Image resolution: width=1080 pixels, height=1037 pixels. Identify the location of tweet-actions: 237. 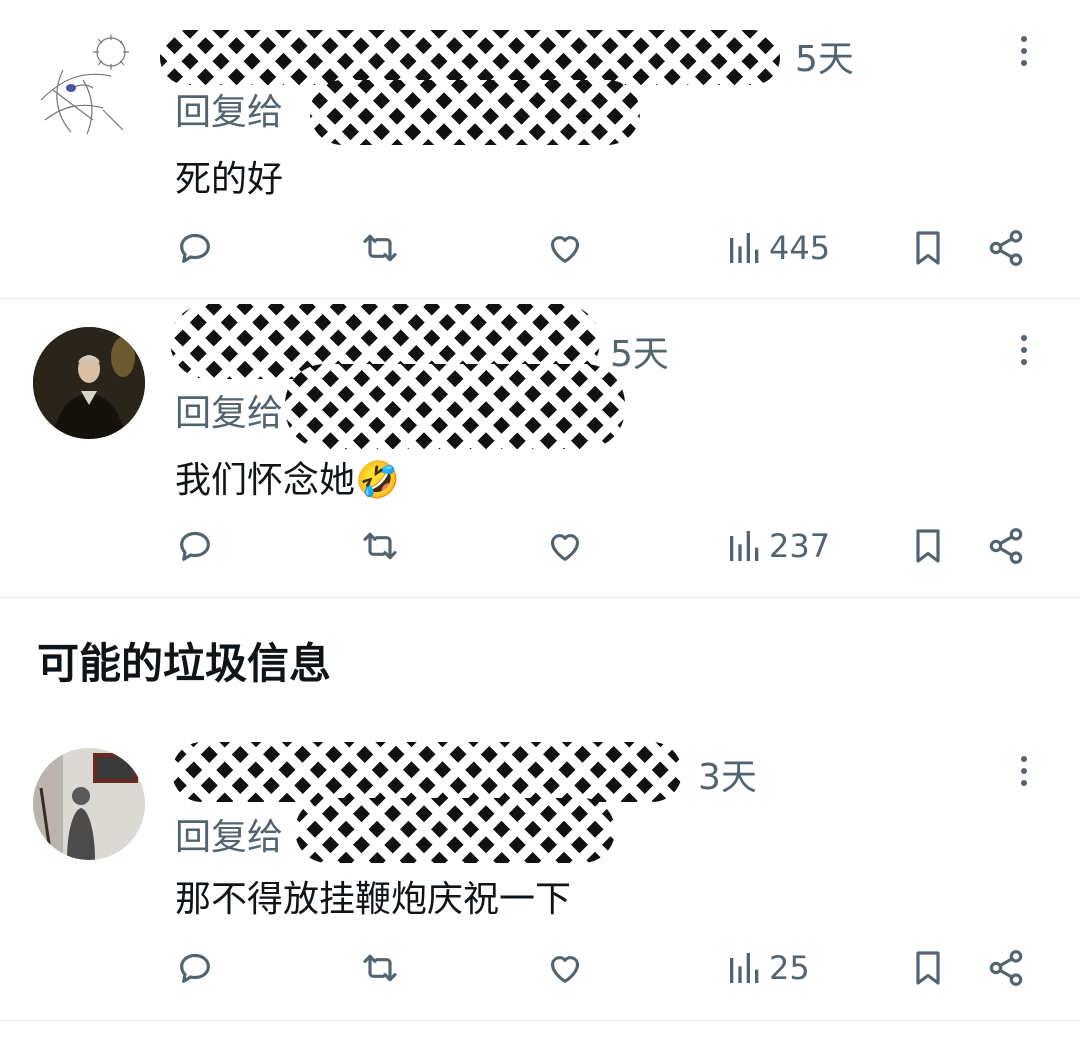
(540, 546).